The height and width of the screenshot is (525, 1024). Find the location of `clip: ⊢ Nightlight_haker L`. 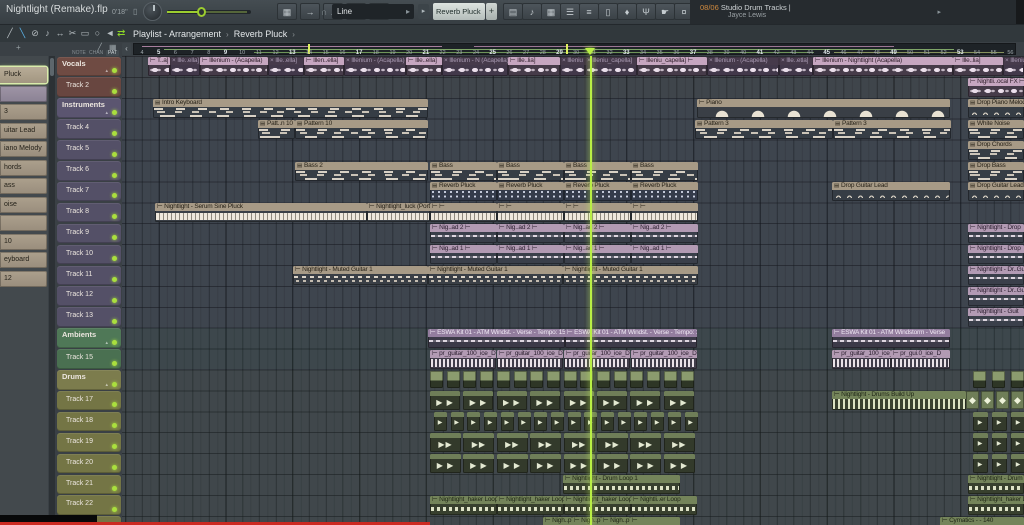

clip: ⊢ Nightlight_haker L is located at coordinates (996, 505).